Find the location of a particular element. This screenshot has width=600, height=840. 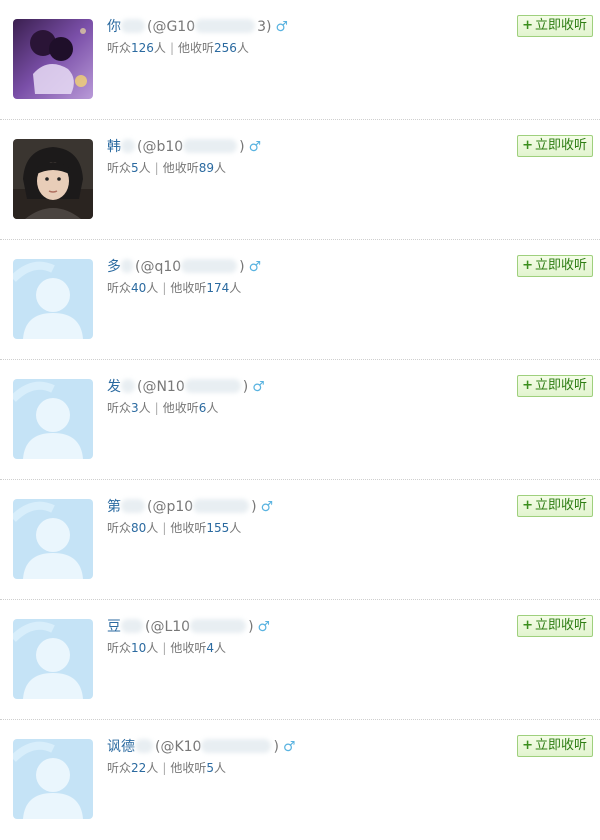

user-info: 豆 (@L10) ♂ 听众10人 | 他收听4人 is located at coordinates (188, 636).